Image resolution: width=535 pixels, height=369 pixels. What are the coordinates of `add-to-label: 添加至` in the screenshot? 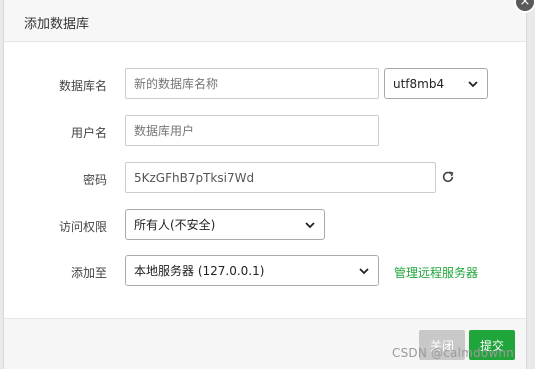 It's located at (88, 273).